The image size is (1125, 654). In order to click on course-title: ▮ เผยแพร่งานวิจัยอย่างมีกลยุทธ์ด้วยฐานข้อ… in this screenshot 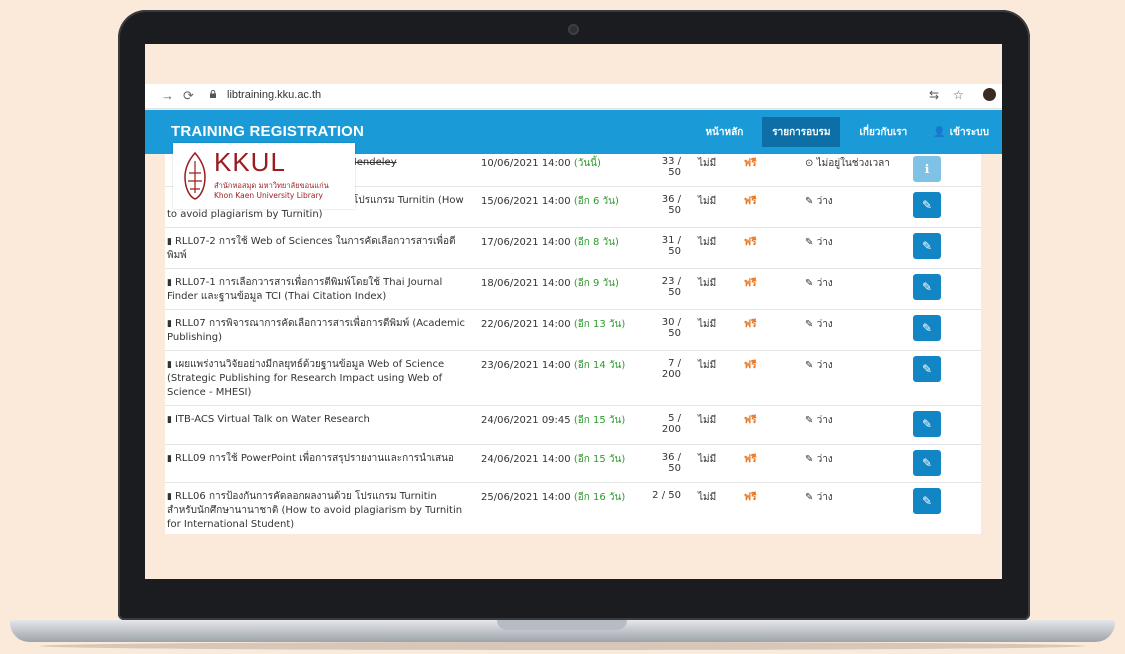, I will do `click(317, 379)`.